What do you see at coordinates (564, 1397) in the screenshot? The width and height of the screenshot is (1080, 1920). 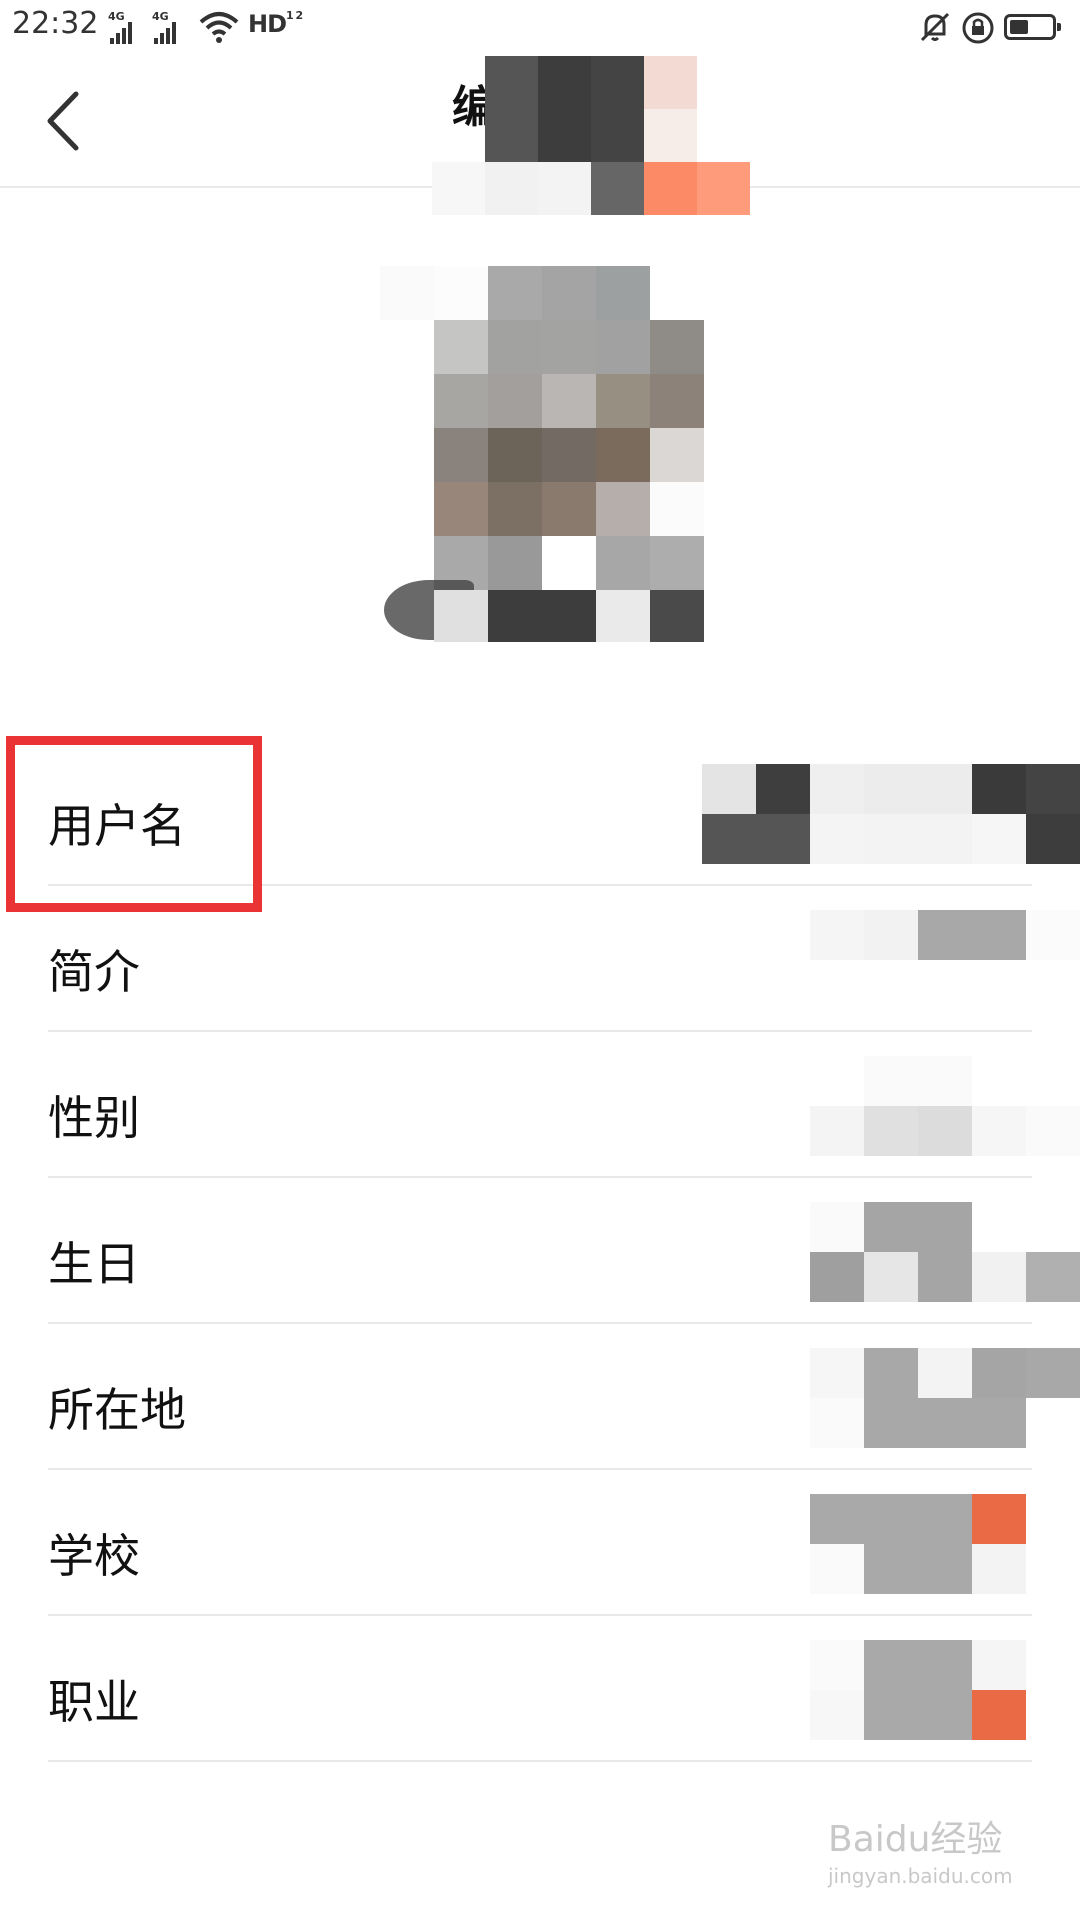 I see `field-location: 所在地` at bounding box center [564, 1397].